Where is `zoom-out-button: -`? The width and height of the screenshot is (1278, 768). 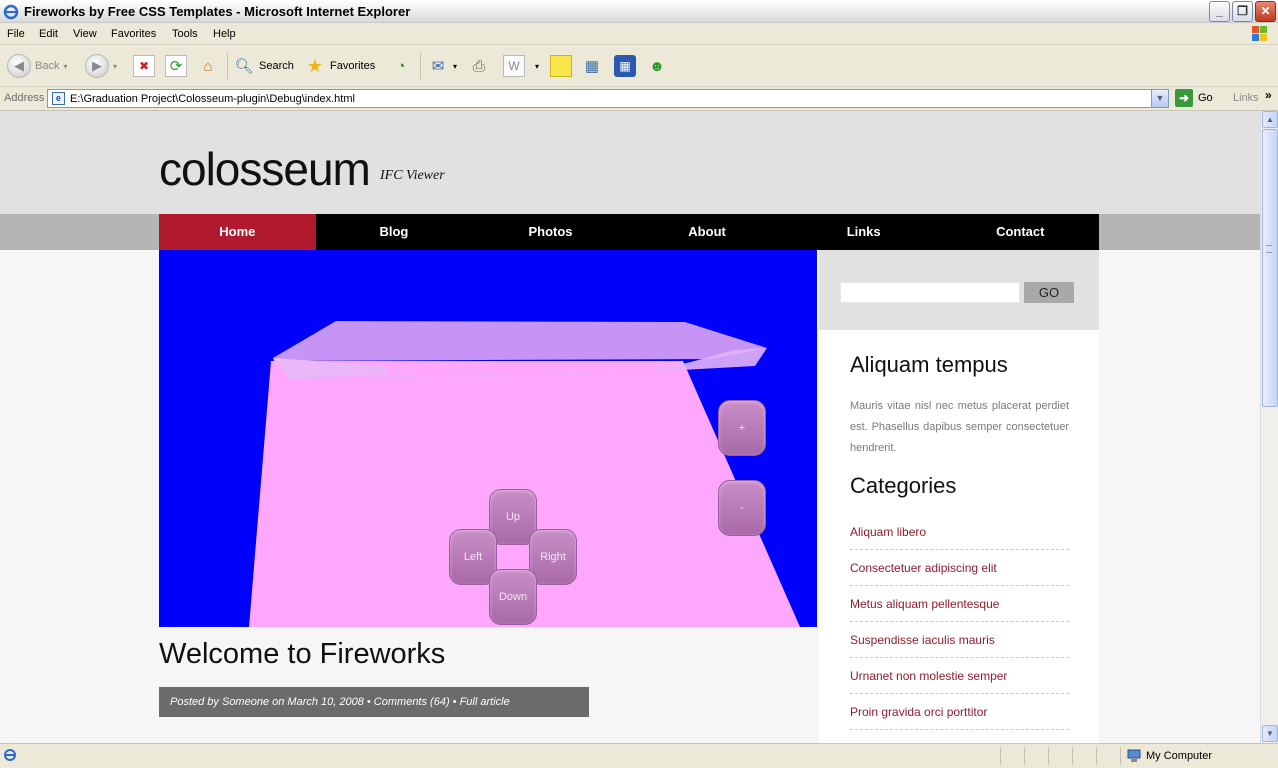
zoom-out-button: - is located at coordinates (742, 508).